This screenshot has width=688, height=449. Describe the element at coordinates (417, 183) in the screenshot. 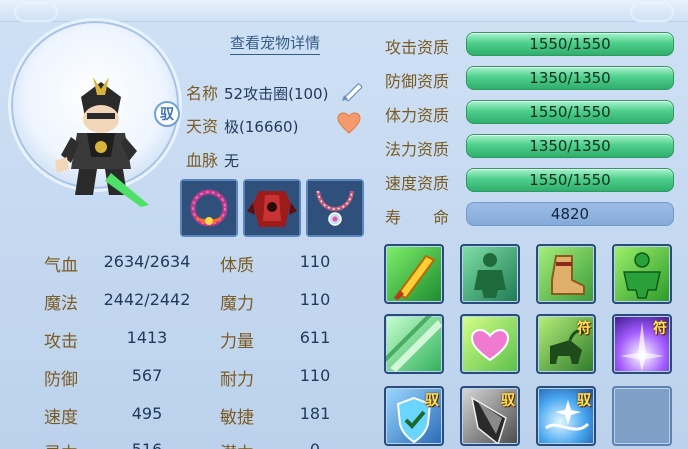

I see `aptitude-label-speed: 速度资质` at that location.